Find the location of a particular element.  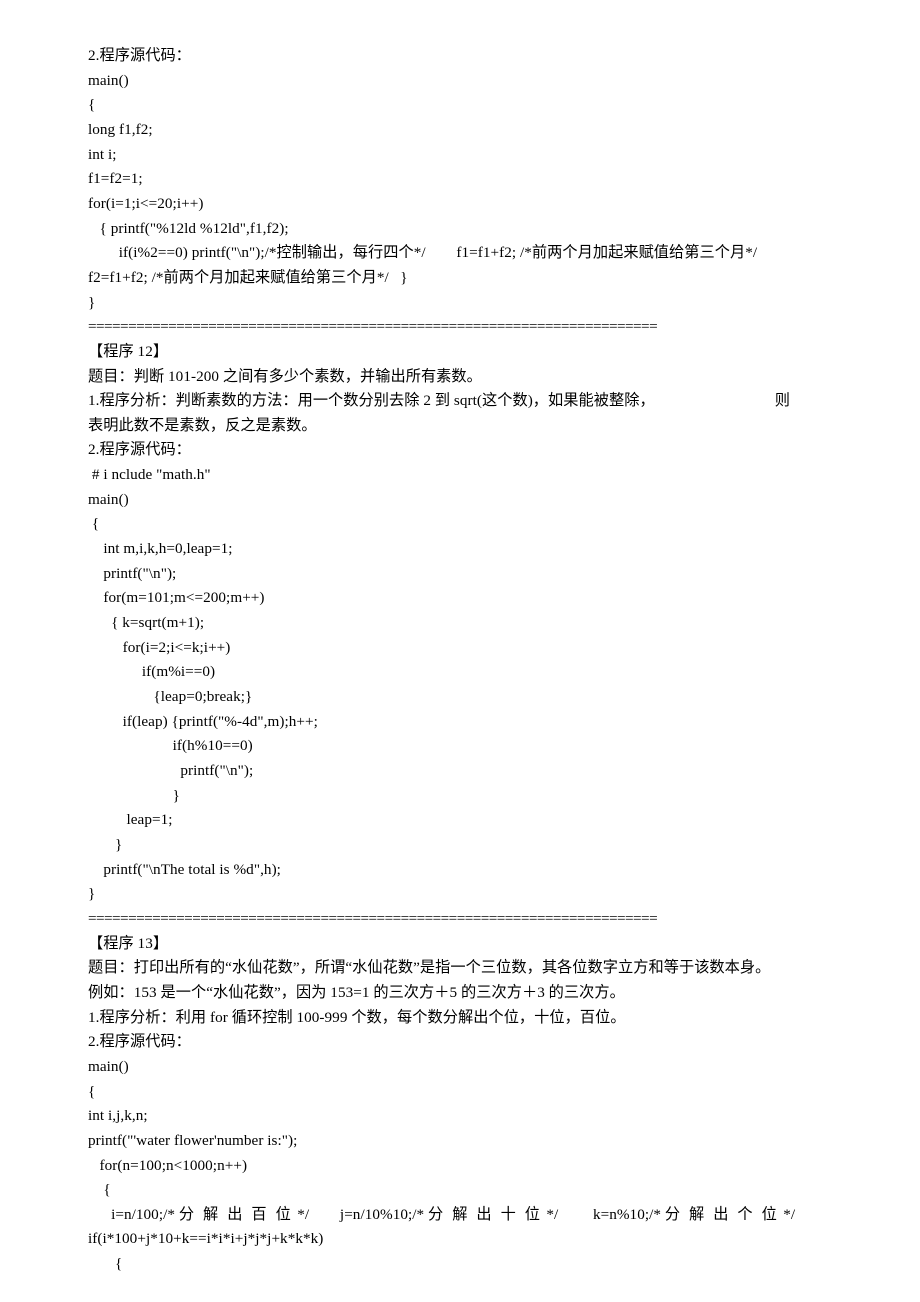

code-line: if(leap) {printf("%-4d",m);h++; is located at coordinates (203, 721).